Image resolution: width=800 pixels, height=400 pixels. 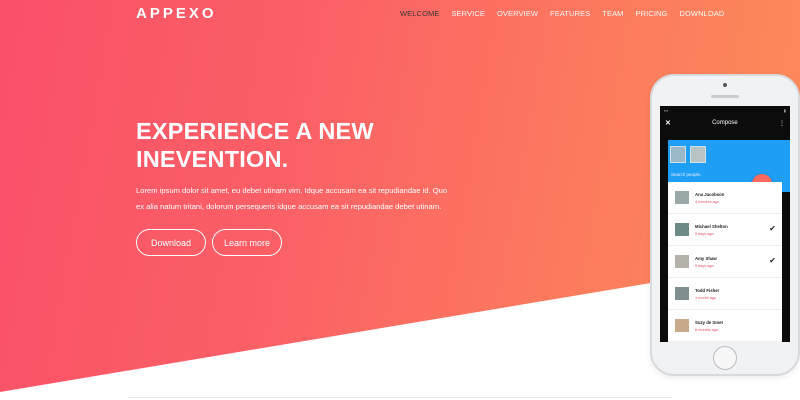 I want to click on hero-headline: EXPERIENCE A NEW INEVENTION., so click(x=301, y=145).